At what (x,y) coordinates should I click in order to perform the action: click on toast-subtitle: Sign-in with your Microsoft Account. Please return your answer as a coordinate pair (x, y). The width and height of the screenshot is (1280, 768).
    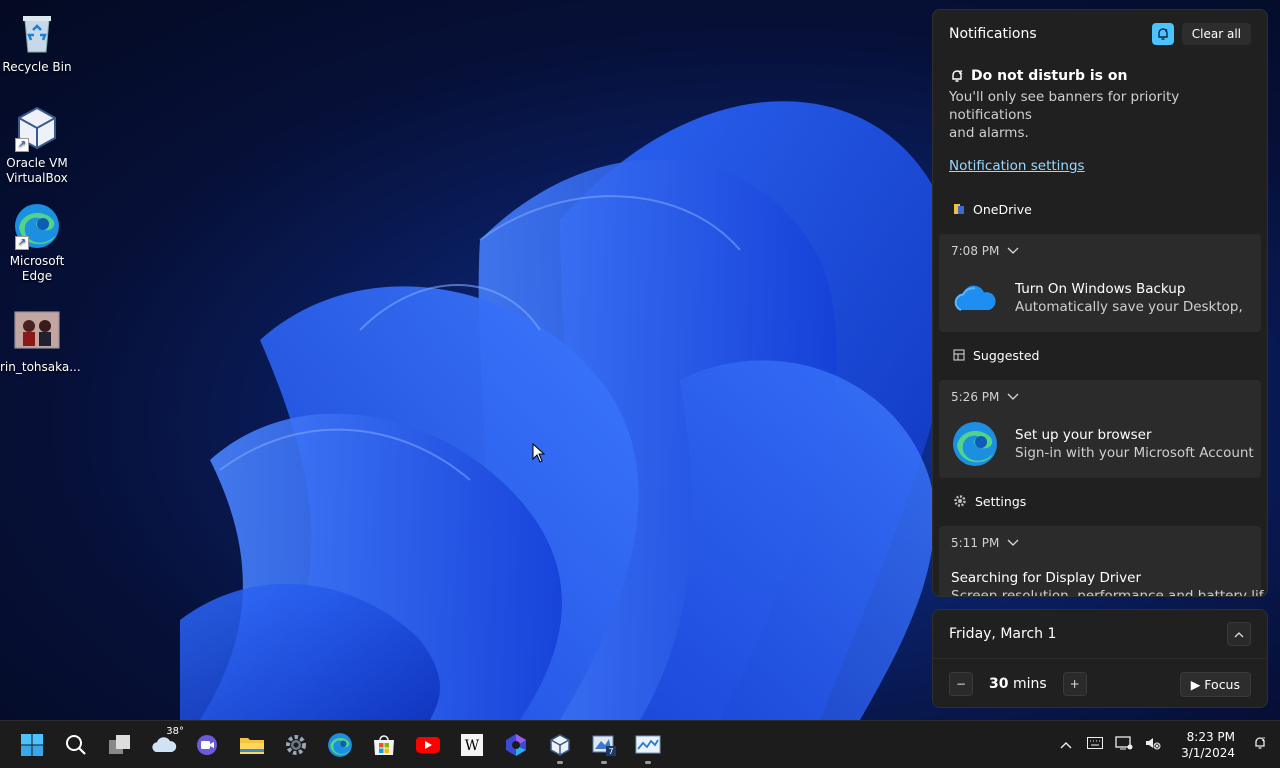
    Looking at the image, I should click on (1134, 453).